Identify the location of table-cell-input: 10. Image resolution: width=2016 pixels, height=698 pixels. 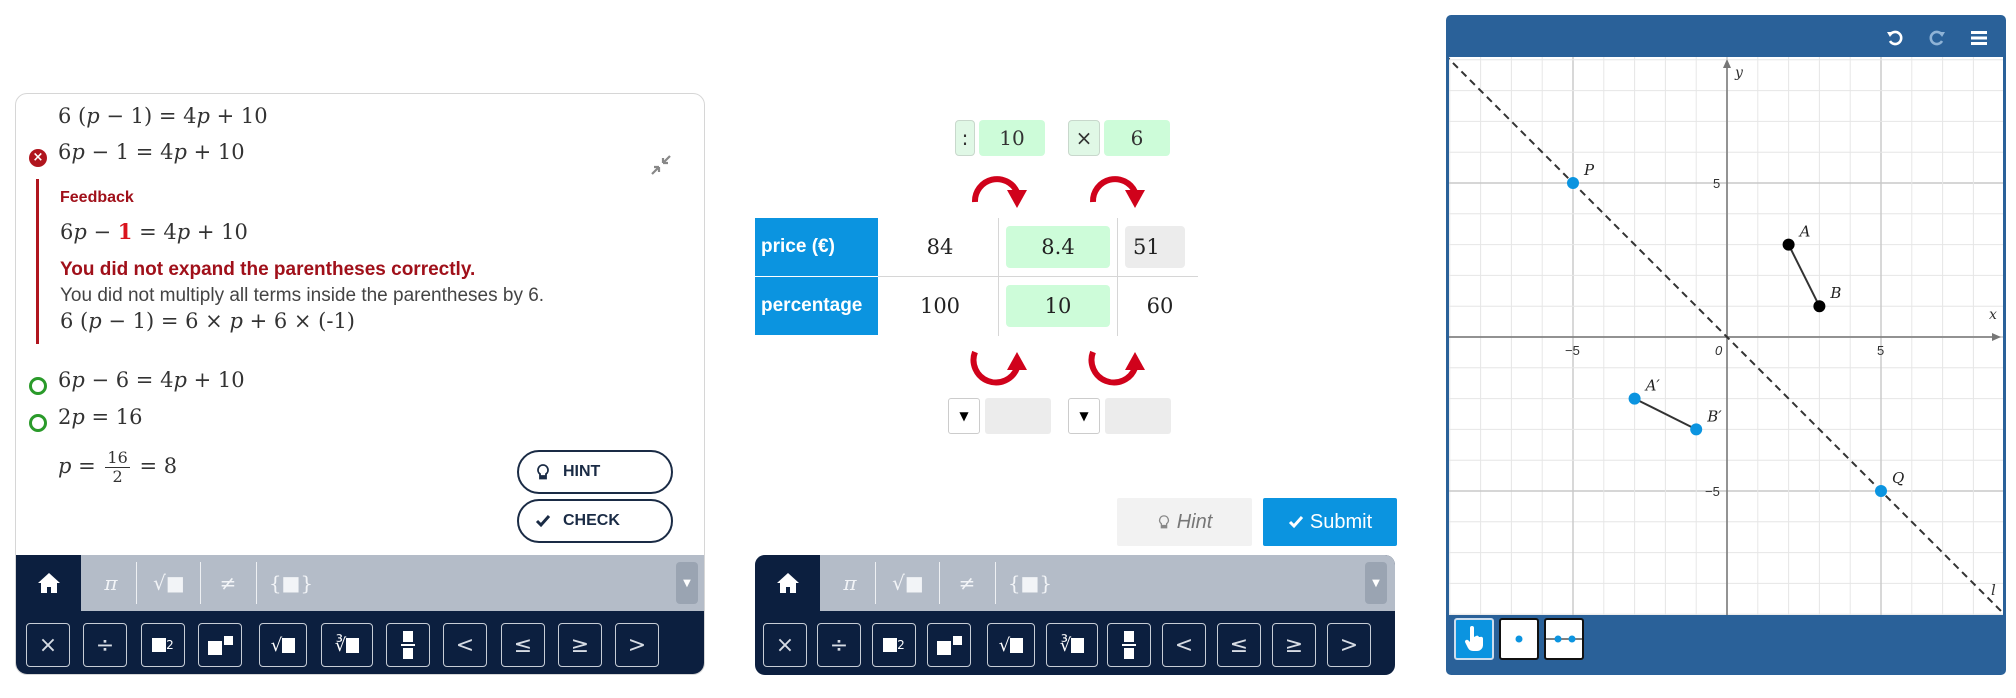
(1058, 306).